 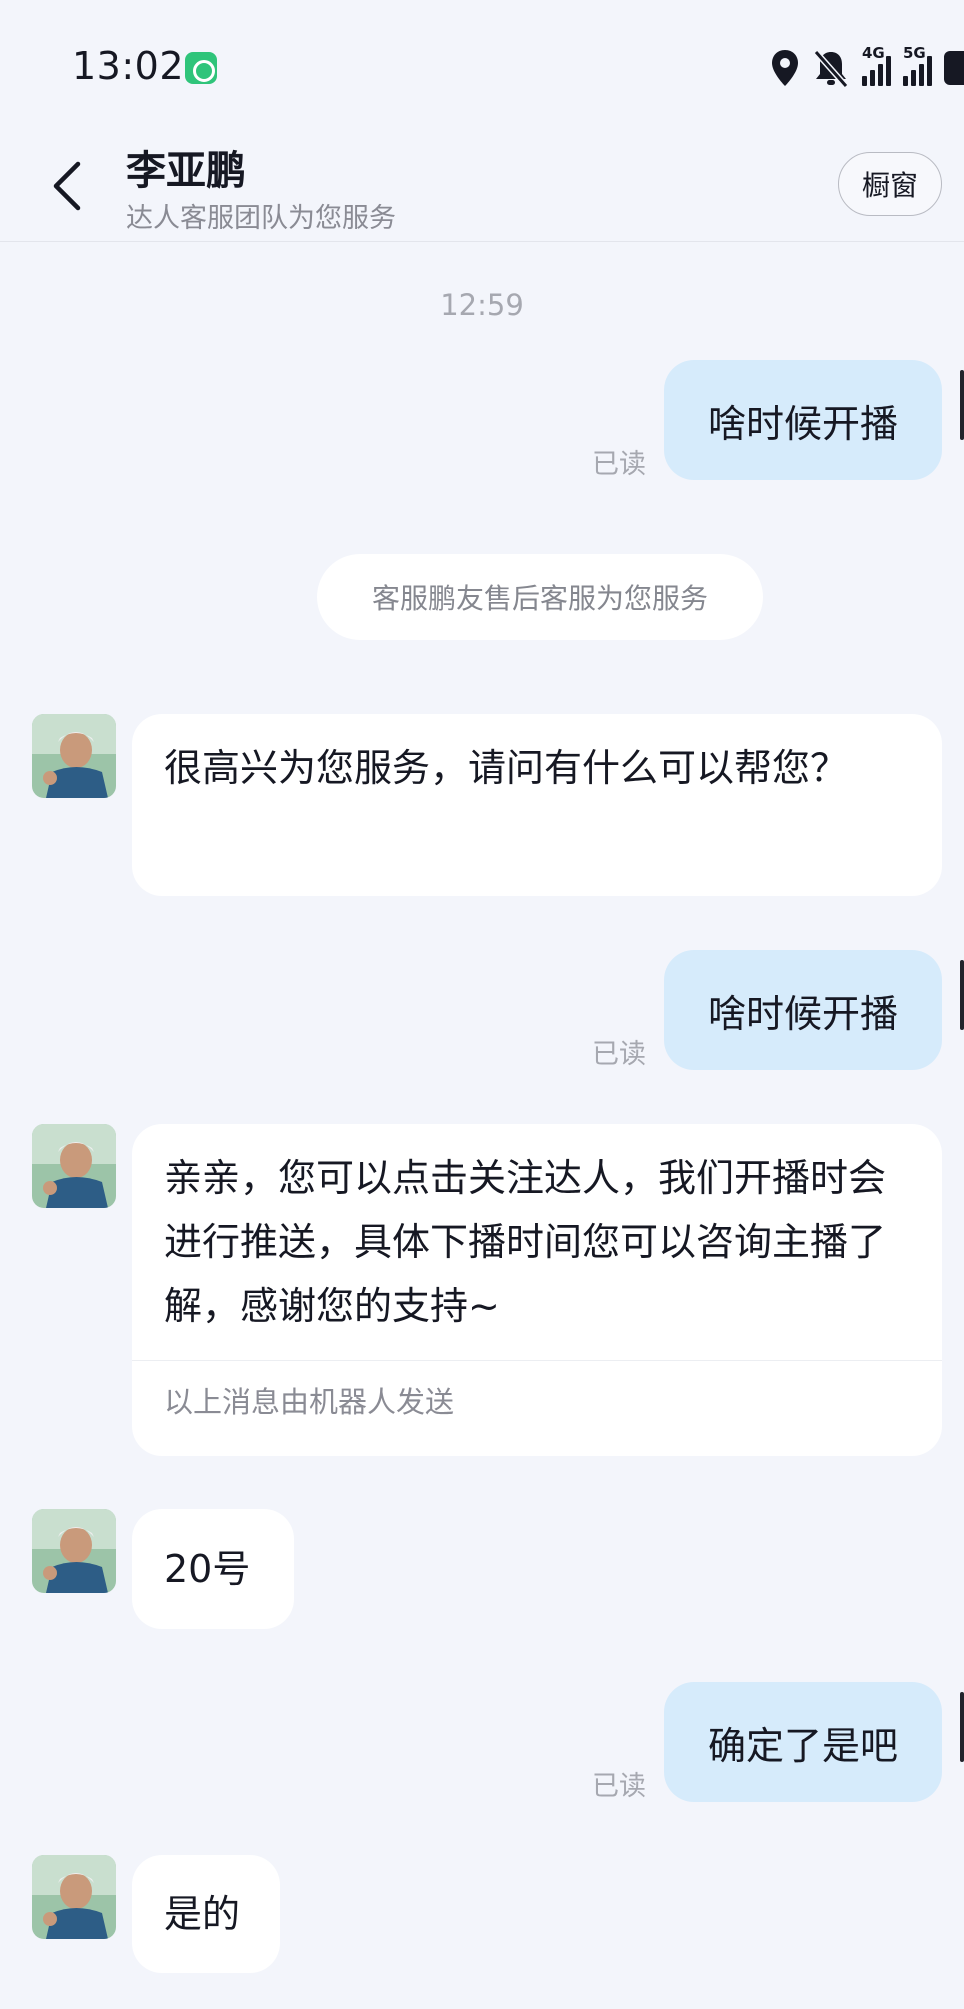 What do you see at coordinates (537, 805) in the screenshot?
I see `received-message: 很高兴为您服务，请问有什么可以帮您？` at bounding box center [537, 805].